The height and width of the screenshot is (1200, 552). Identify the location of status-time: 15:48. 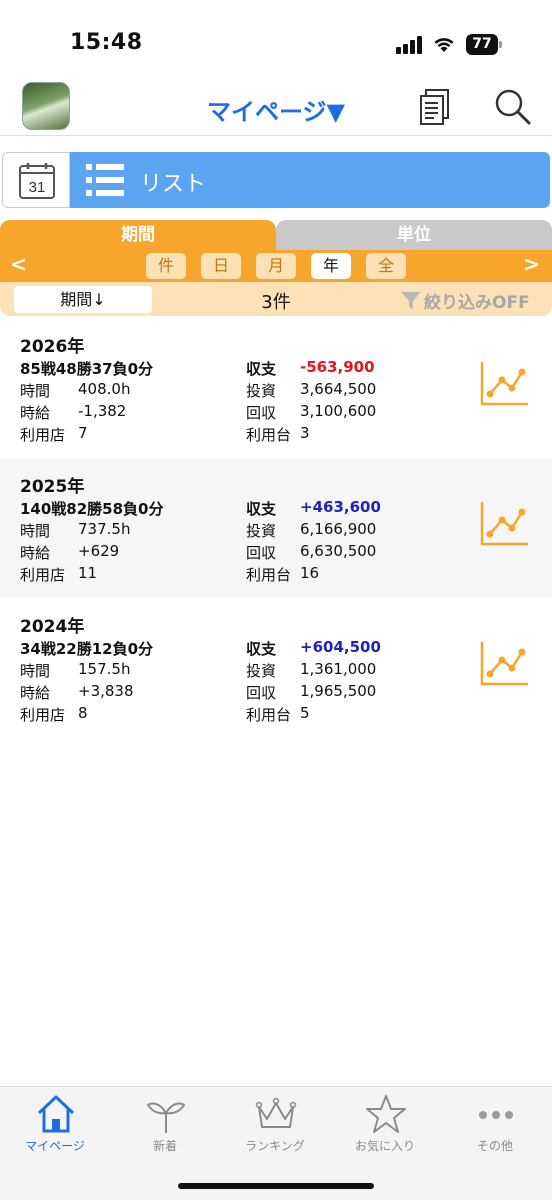
(106, 42).